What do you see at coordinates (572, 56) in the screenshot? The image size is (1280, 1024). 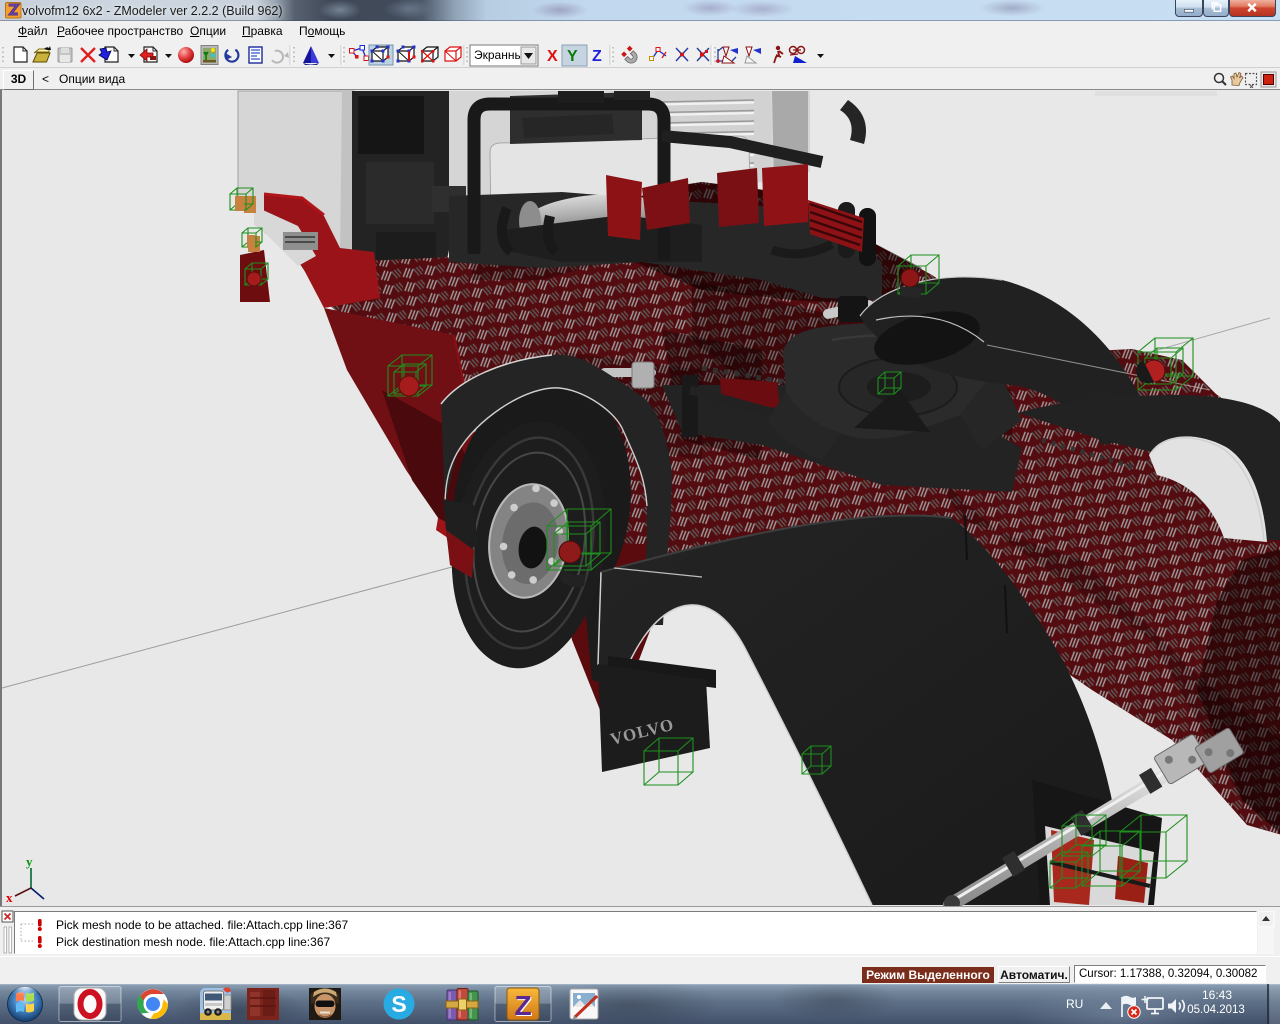 I see `svg-text: Y` at bounding box center [572, 56].